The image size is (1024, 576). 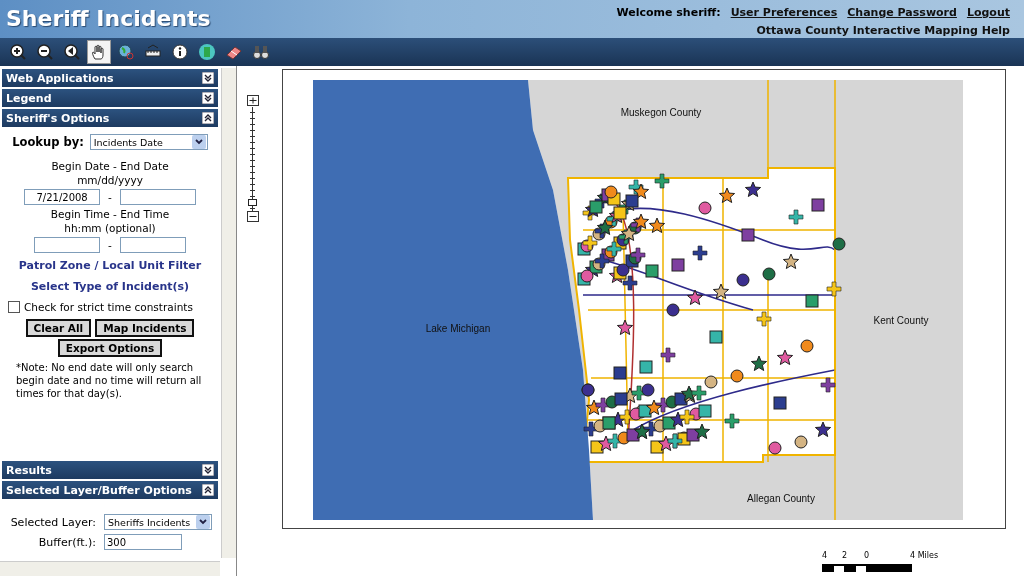 What do you see at coordinates (845, 555) in the screenshot?
I see `scale-label: 2` at bounding box center [845, 555].